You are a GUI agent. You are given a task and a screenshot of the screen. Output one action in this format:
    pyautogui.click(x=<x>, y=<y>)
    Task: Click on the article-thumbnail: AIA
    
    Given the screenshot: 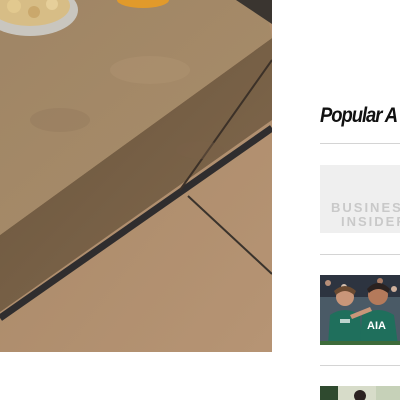 What is the action you would take?
    pyautogui.click(x=360, y=310)
    